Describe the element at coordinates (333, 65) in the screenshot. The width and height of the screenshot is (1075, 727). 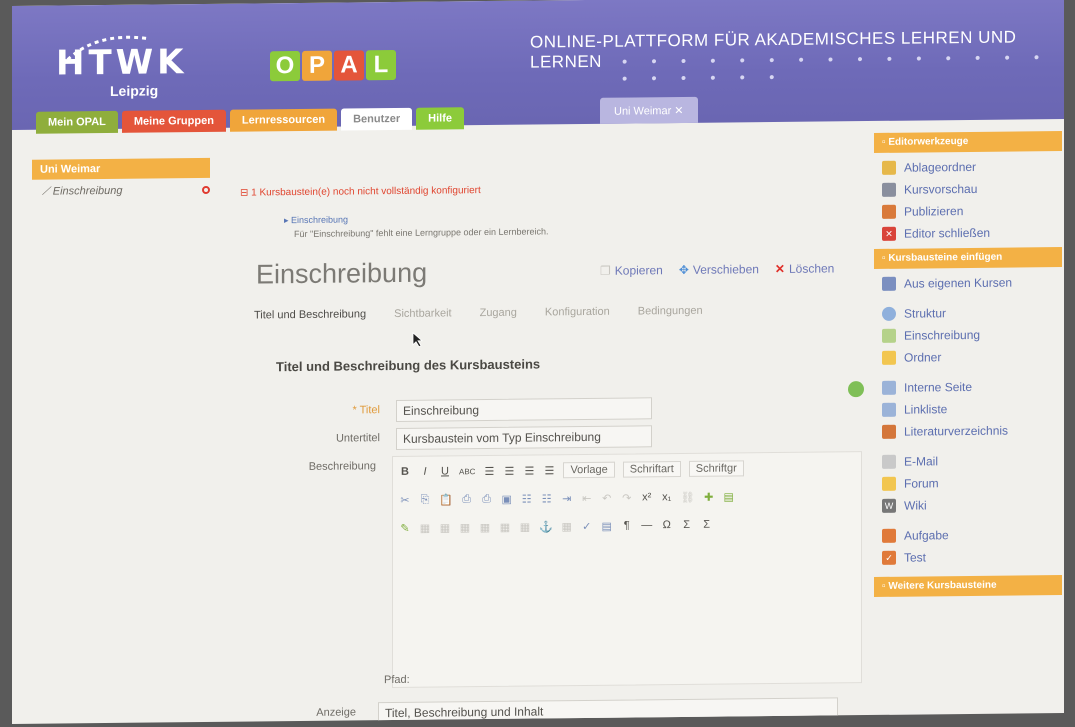
I see `opal-logo: O P A L` at that location.